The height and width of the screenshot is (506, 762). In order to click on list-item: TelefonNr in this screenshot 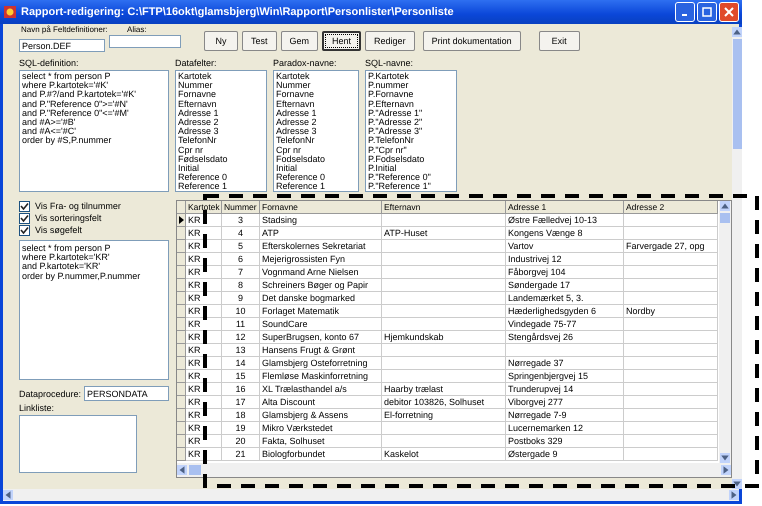, I will do `click(296, 141)`.